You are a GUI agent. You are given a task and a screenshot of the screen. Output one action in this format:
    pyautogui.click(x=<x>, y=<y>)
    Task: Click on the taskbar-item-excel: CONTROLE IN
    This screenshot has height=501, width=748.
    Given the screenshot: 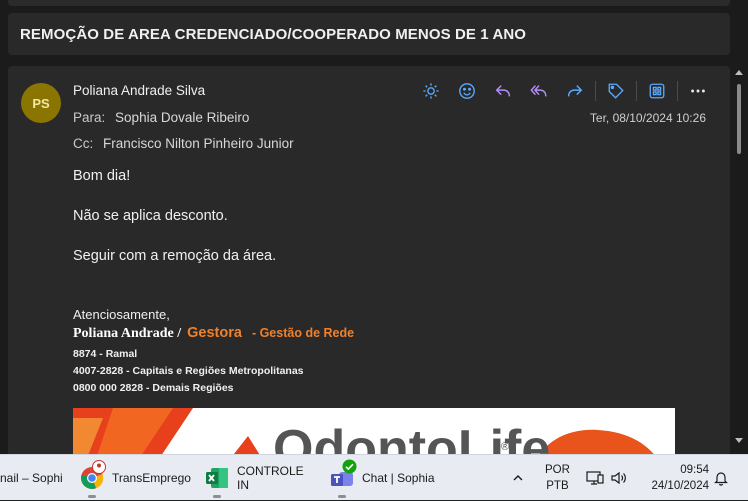 What is the action you would take?
    pyautogui.click(x=260, y=478)
    